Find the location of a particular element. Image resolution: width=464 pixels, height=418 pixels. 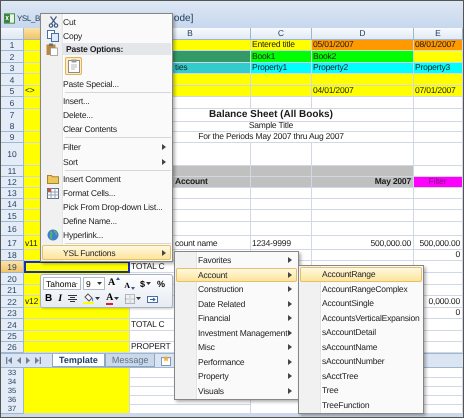

row-header: 5 is located at coordinates (12, 91).